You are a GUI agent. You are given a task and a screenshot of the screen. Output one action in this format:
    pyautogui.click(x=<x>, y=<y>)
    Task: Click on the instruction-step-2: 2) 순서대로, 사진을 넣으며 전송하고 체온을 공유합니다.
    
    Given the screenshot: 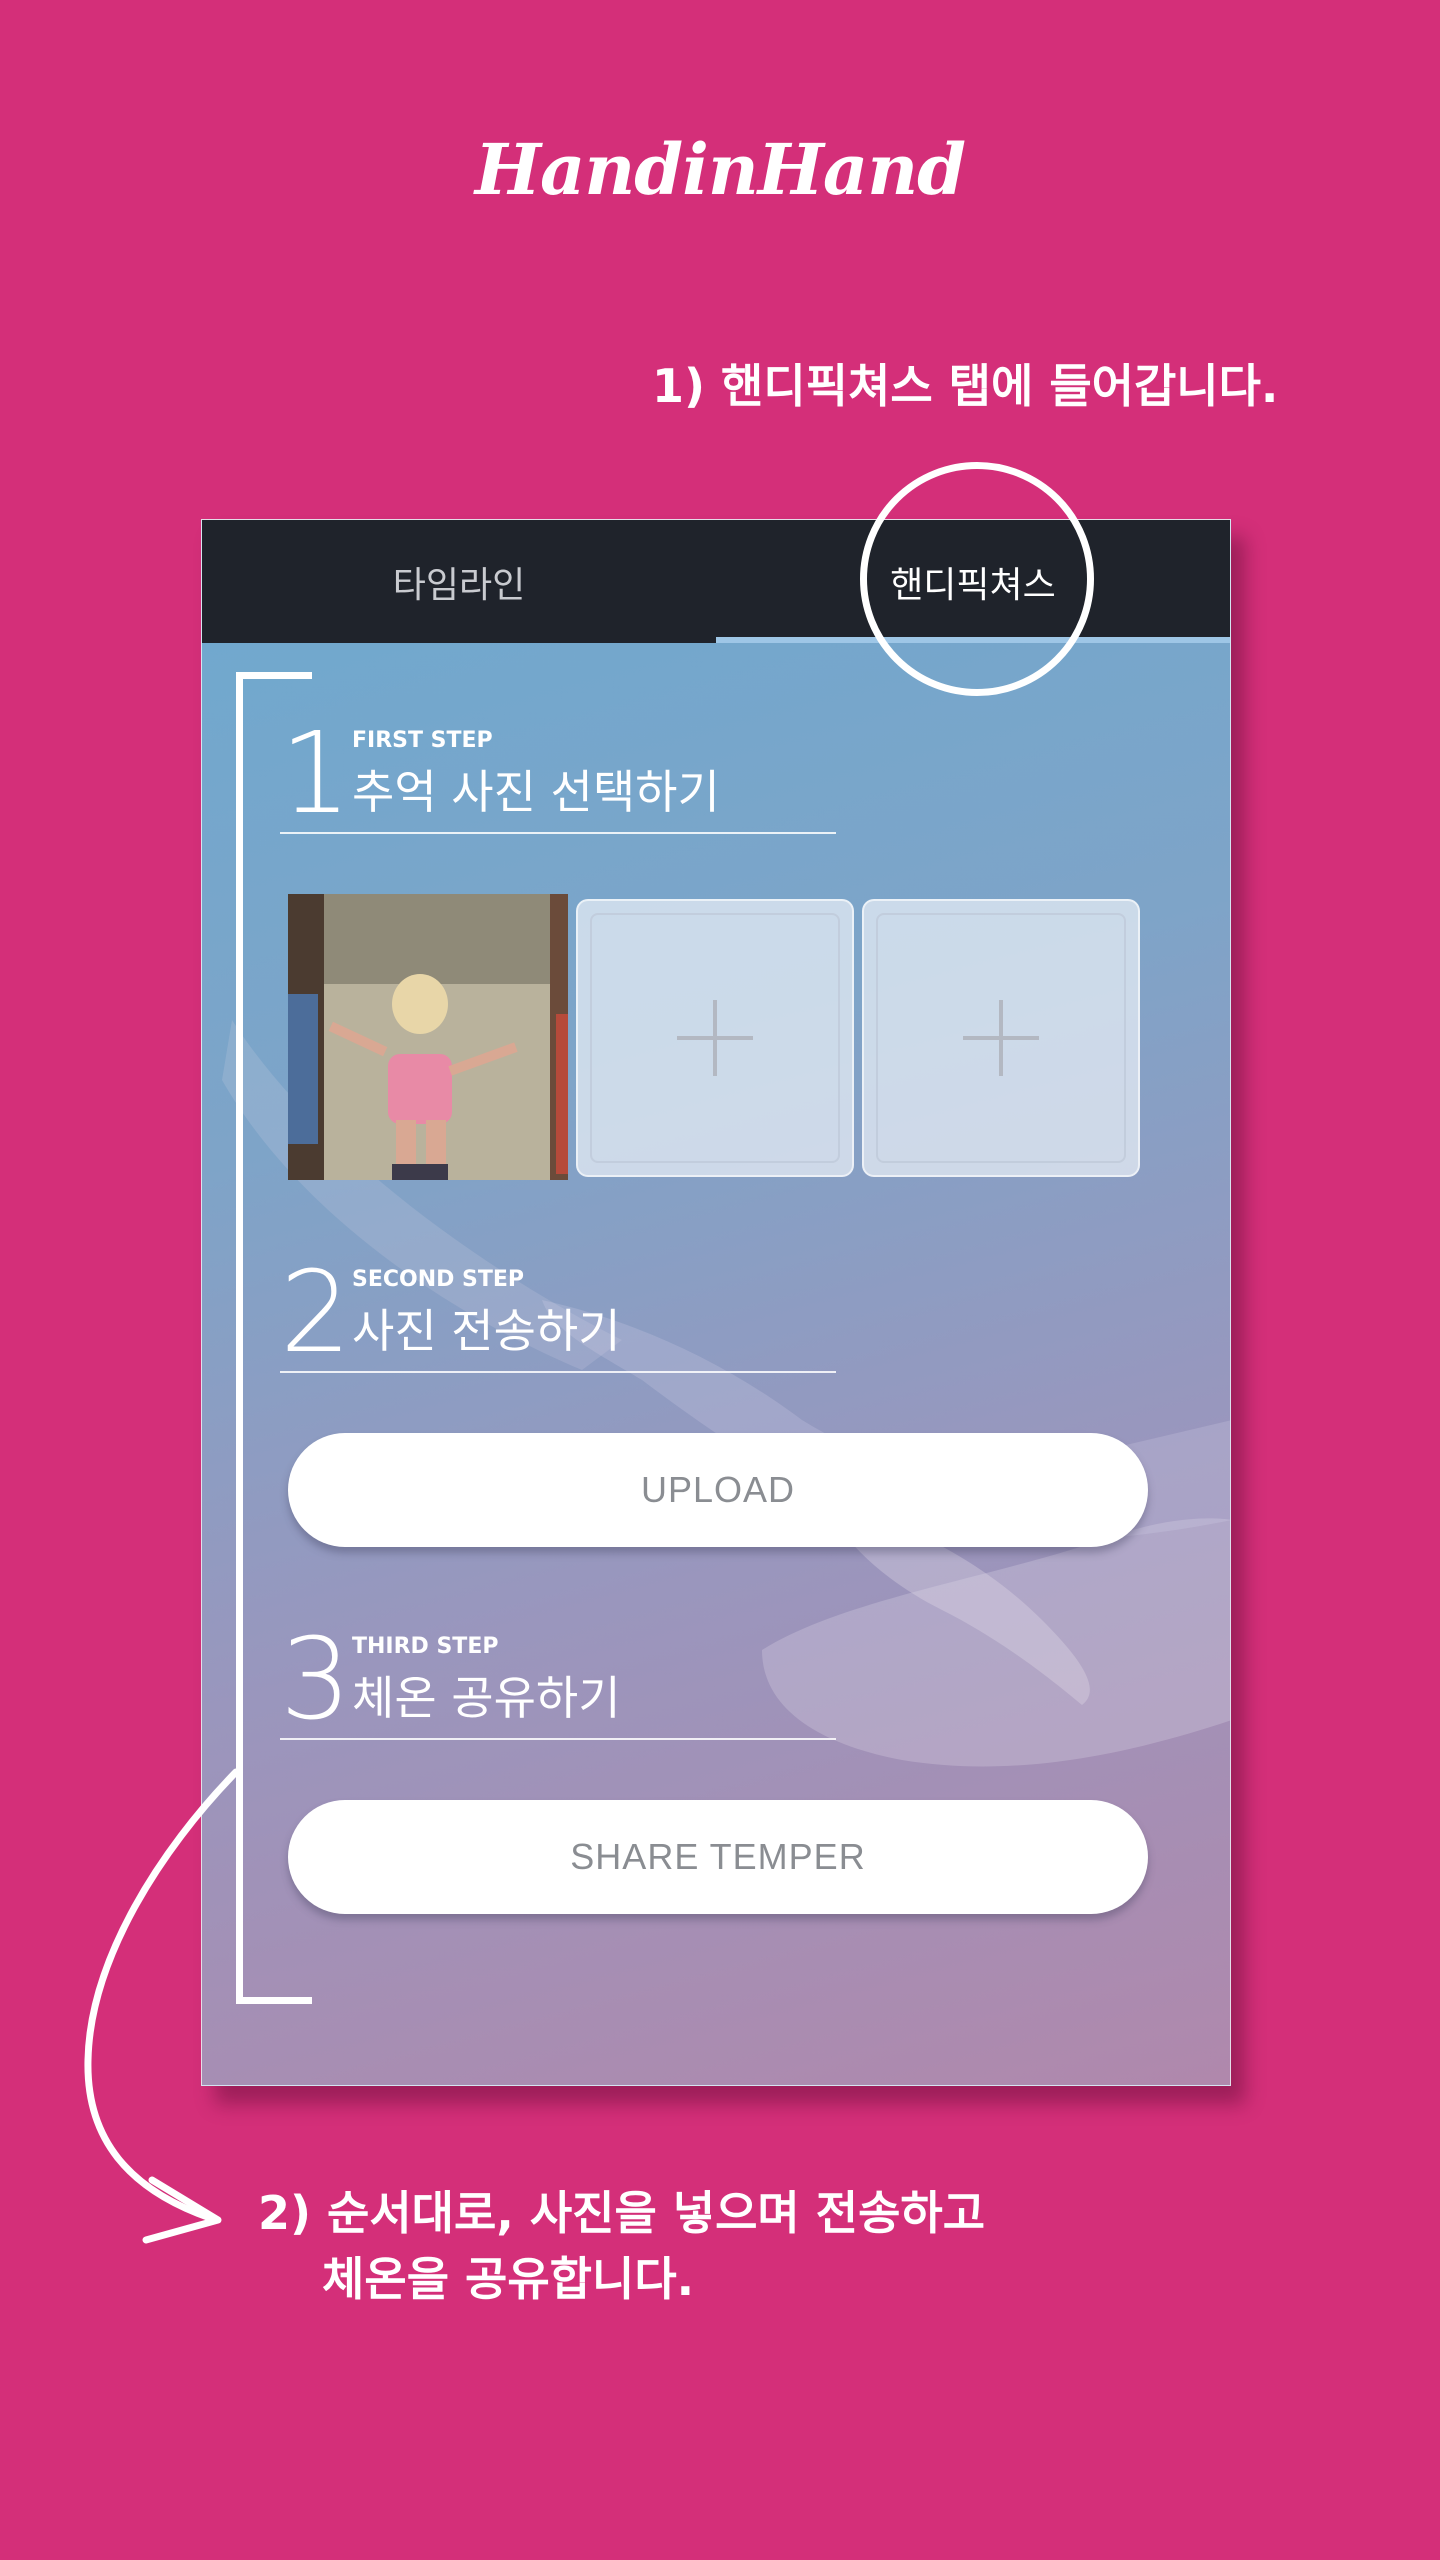 What is the action you would take?
    pyautogui.click(x=622, y=2246)
    